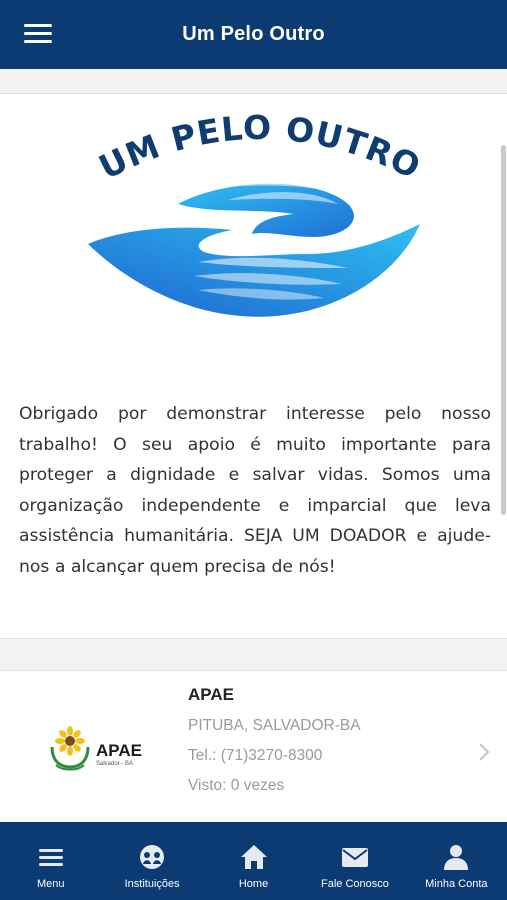 The height and width of the screenshot is (900, 507). Describe the element at coordinates (354, 857) in the screenshot. I see `envelope-icon` at that location.